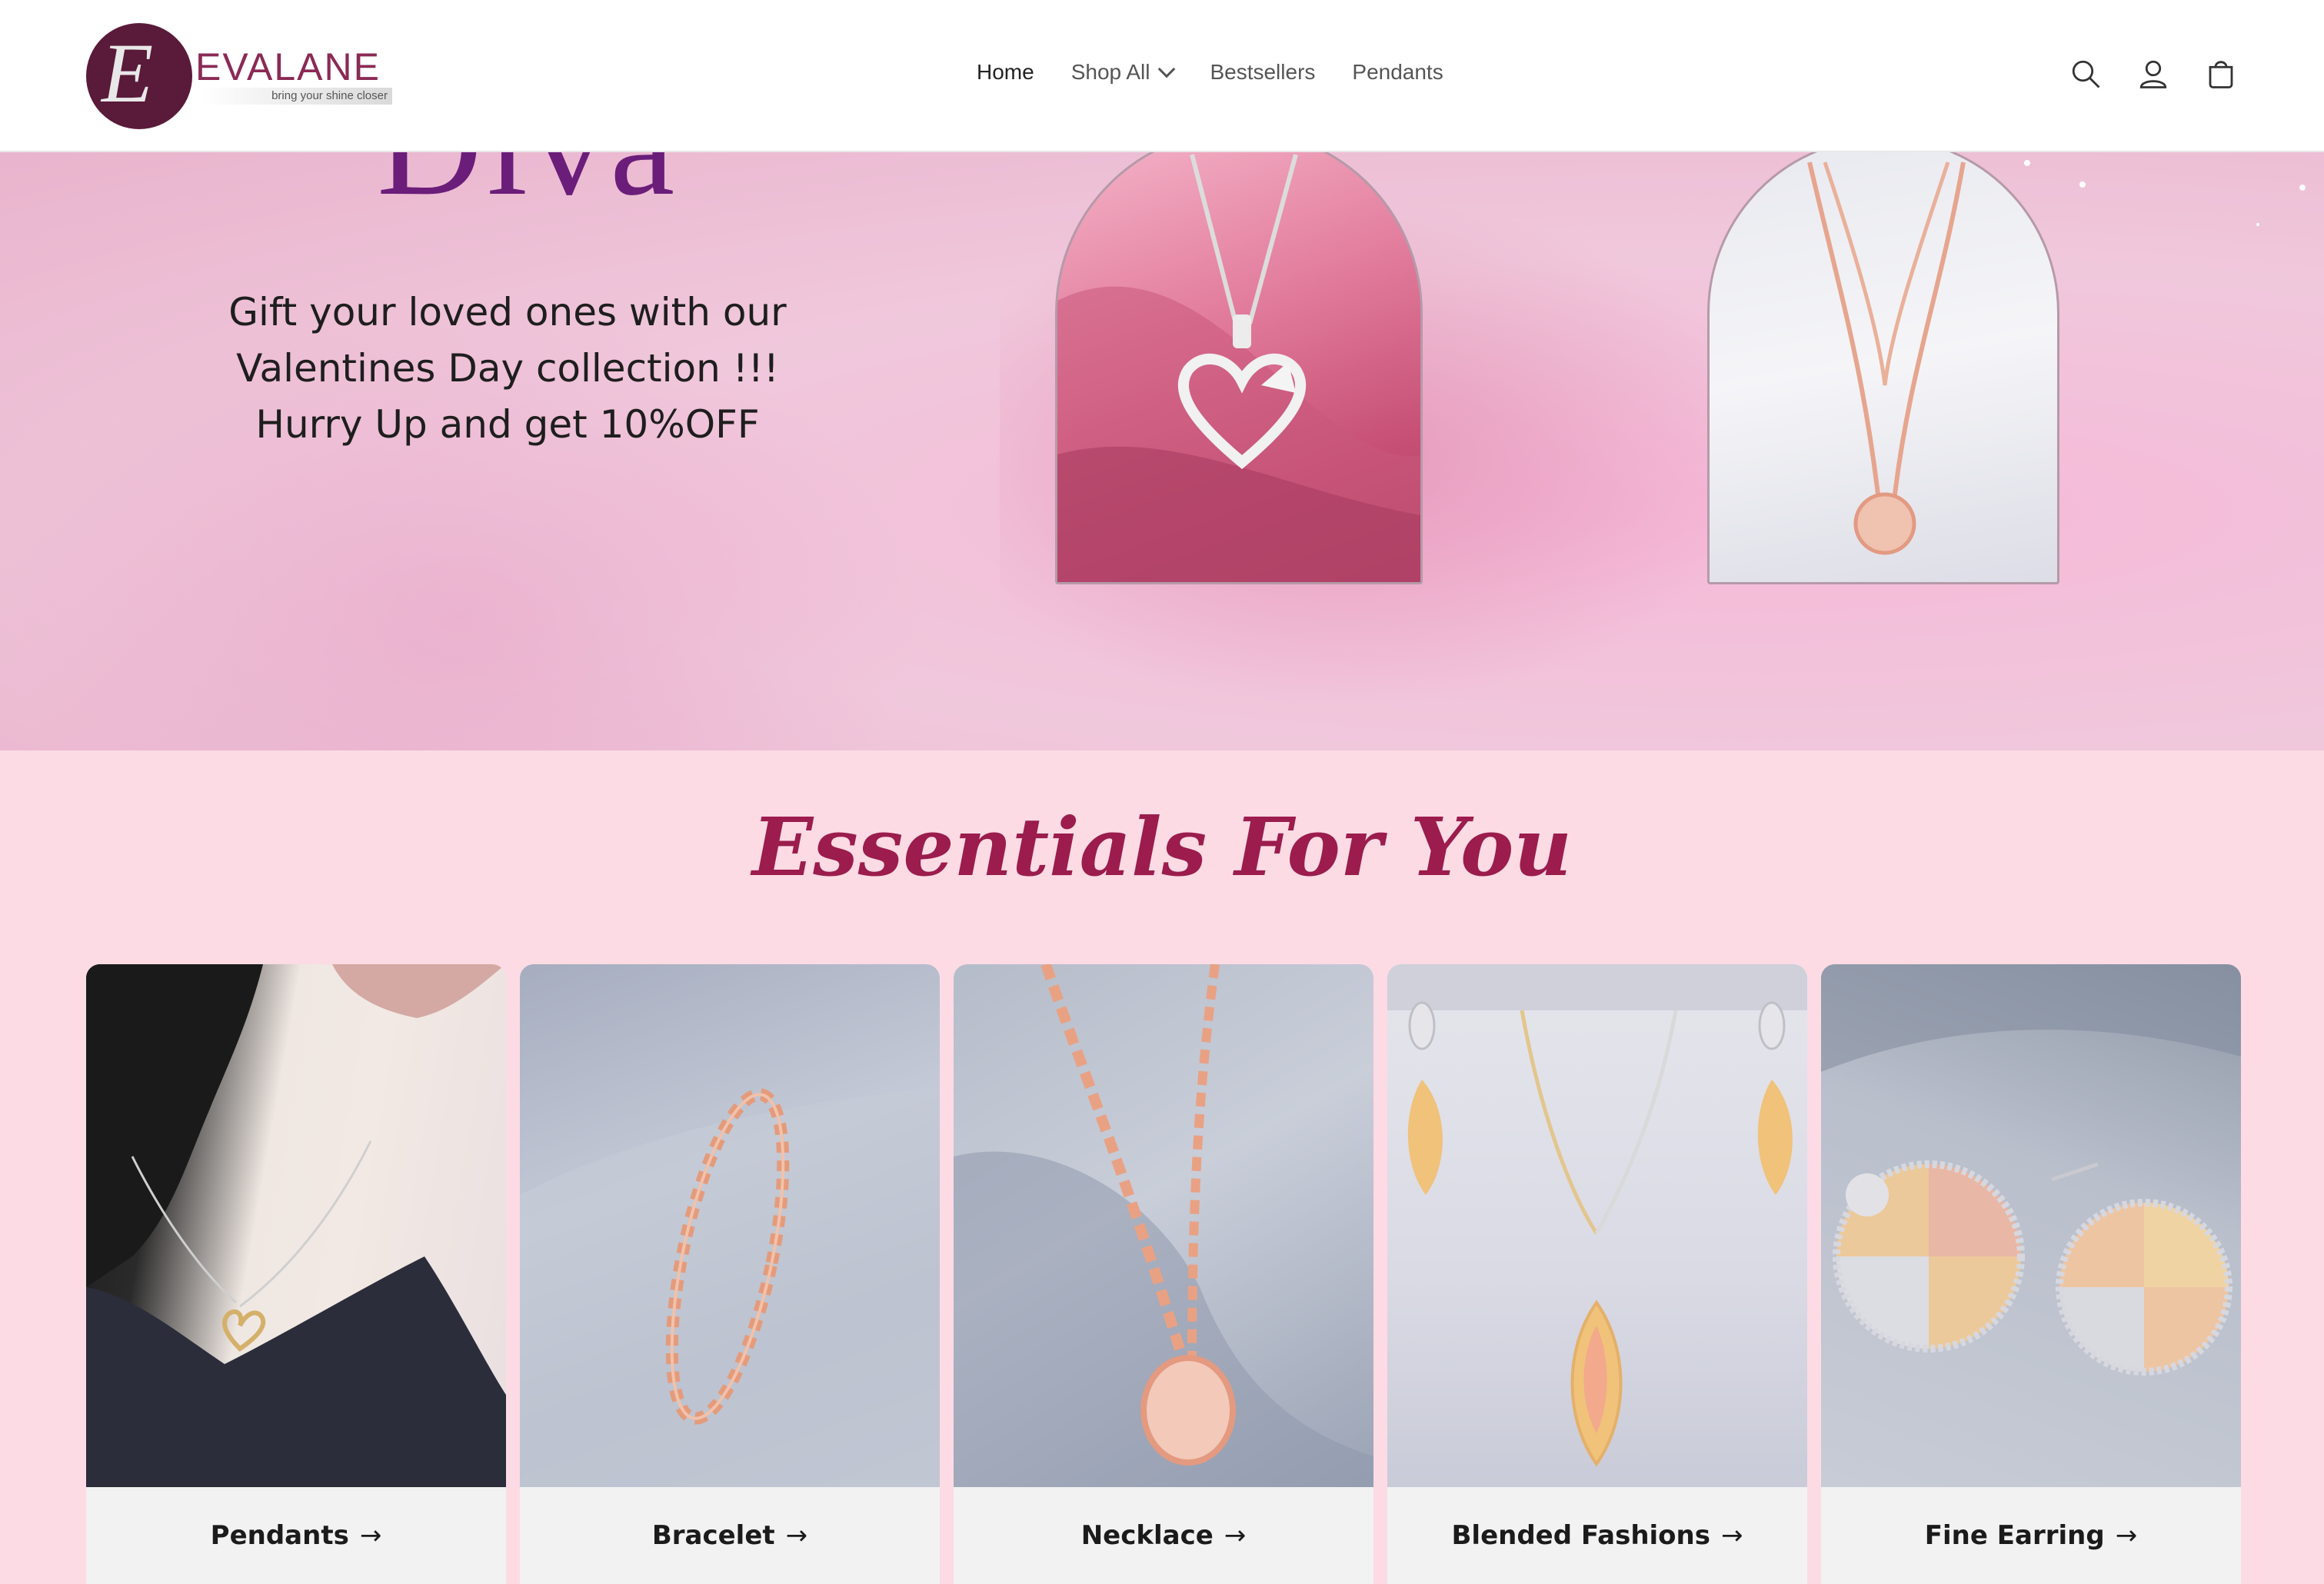 The image size is (2324, 1584). What do you see at coordinates (1580, 1536) in the screenshot?
I see `category-label: Blended Fashions` at bounding box center [1580, 1536].